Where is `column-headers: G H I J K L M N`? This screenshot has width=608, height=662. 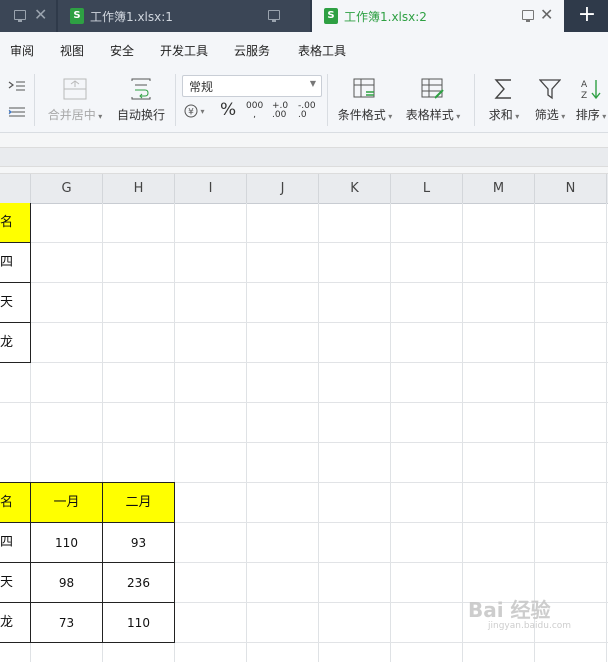
column-headers: G H I J K L M N is located at coordinates (304, 189).